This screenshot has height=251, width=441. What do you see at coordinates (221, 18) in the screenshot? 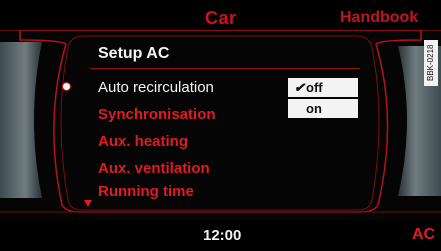
I see `tab-car: Car` at bounding box center [221, 18].